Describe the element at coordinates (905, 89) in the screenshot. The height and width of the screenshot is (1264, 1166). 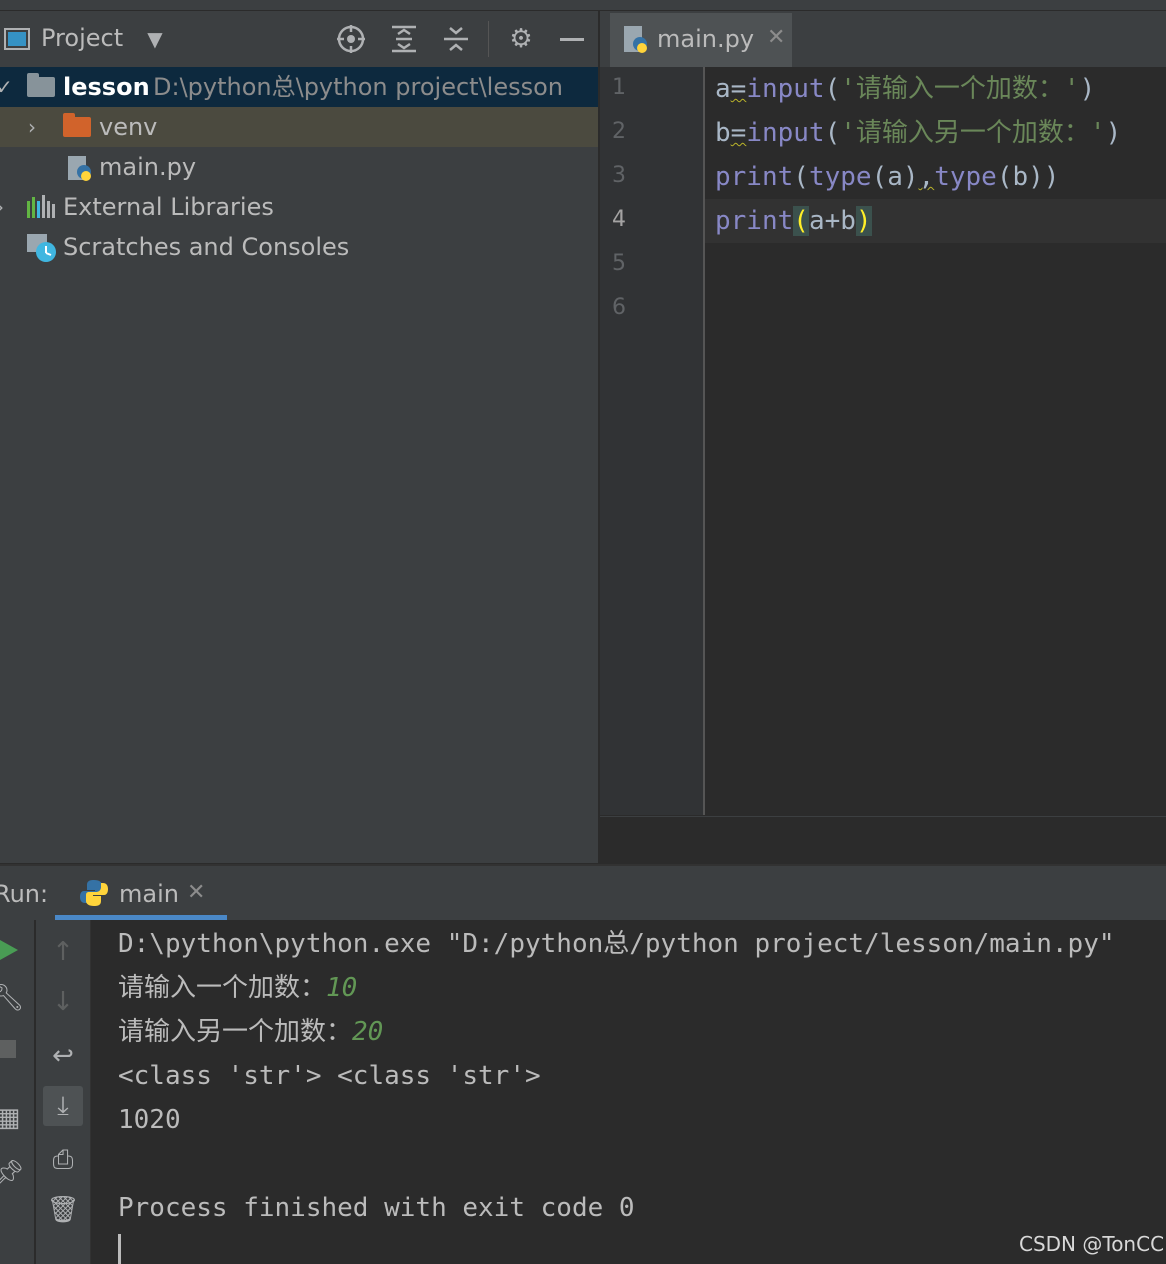
I see `code-line: a=input('请输入一个加数：')` at that location.